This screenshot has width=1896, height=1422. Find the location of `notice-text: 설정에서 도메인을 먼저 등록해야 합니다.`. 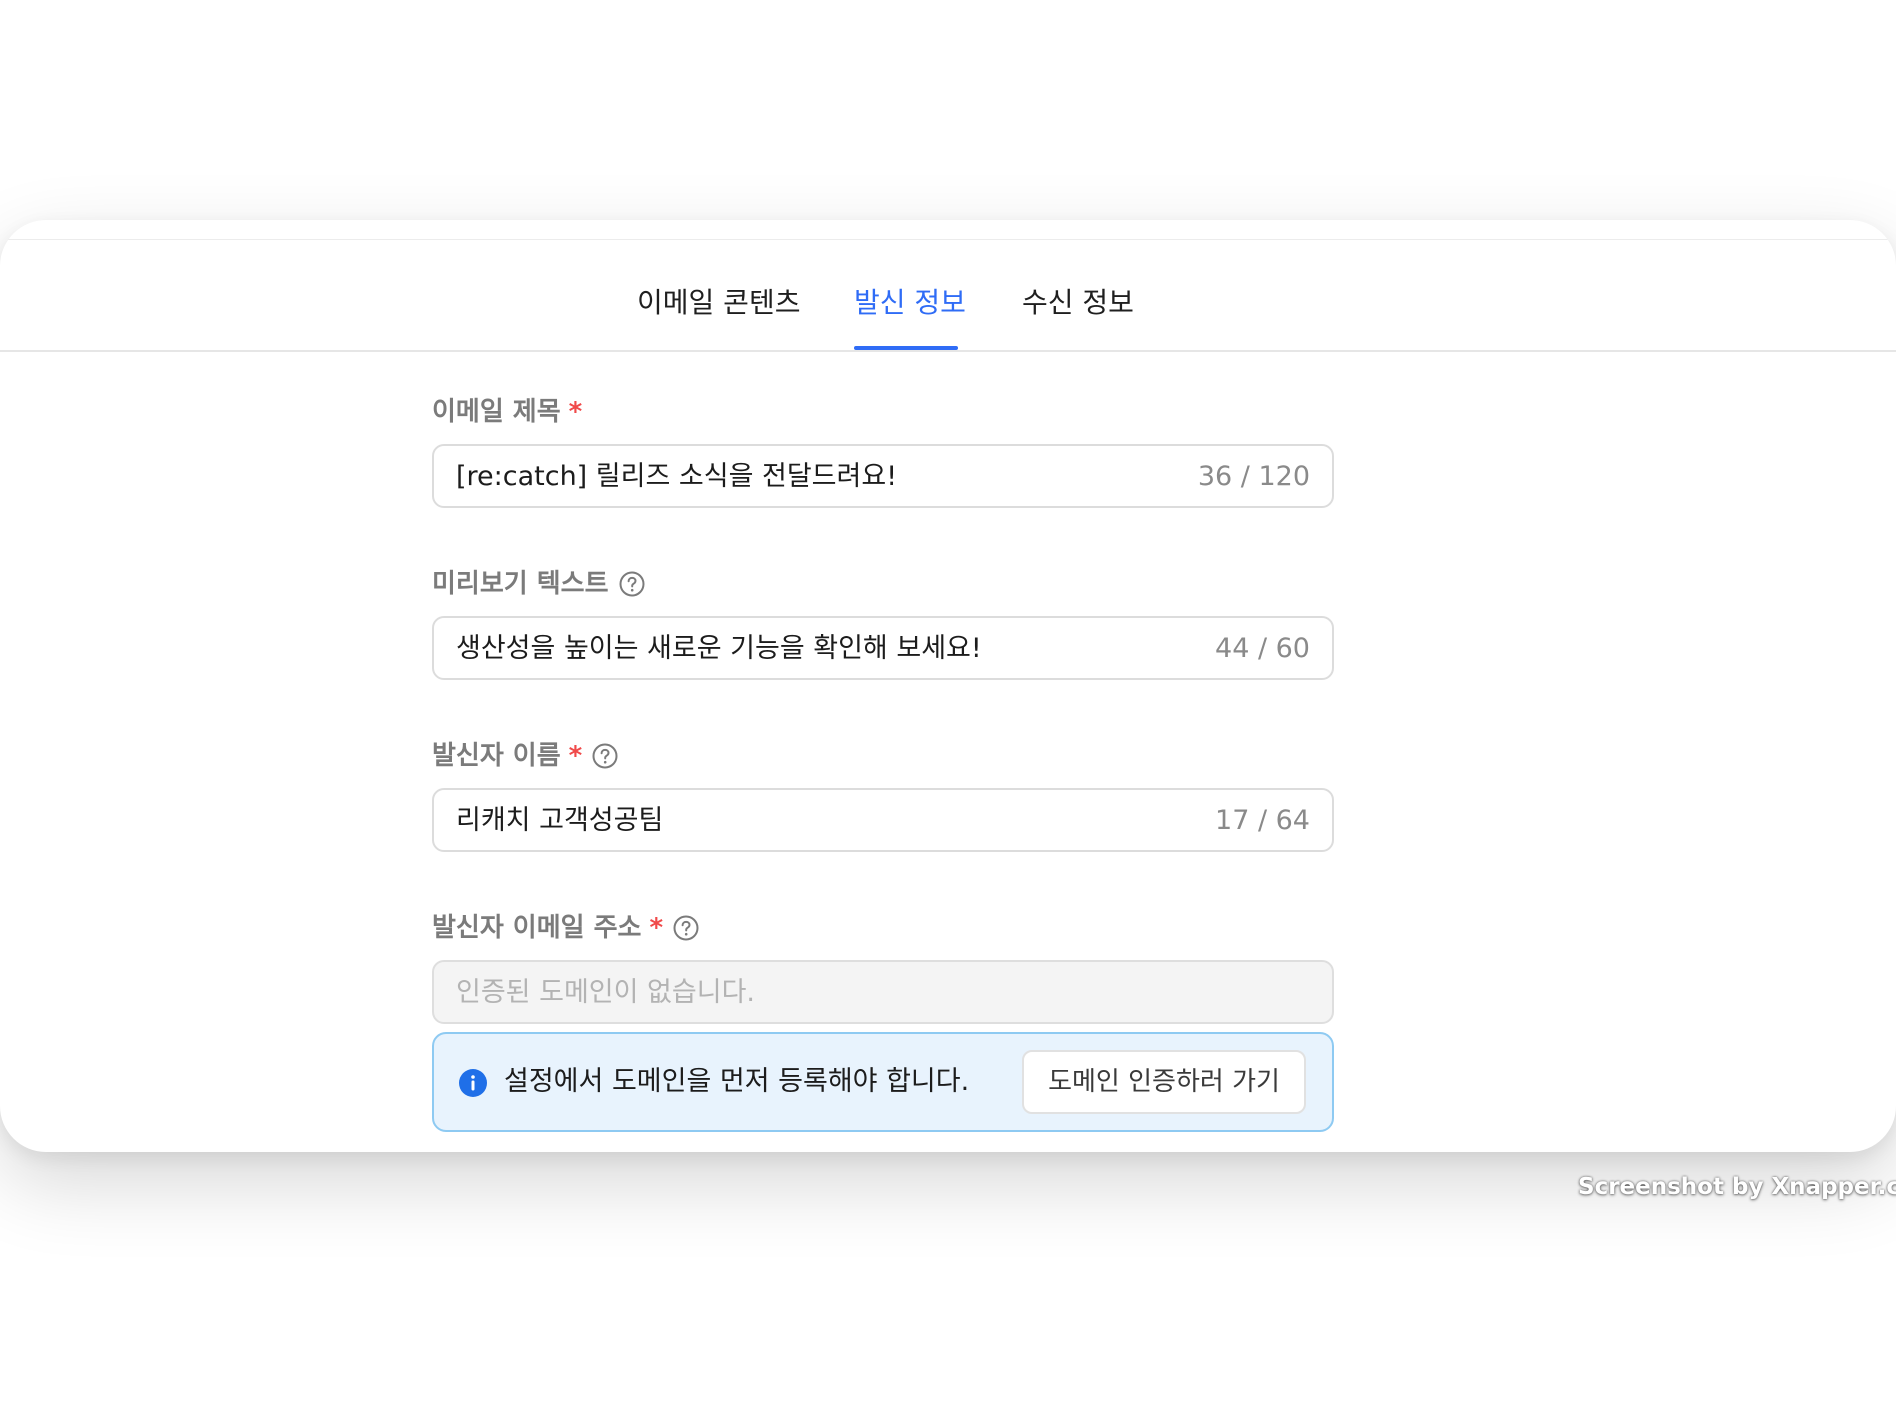

notice-text: 설정에서 도메인을 먼저 등록해야 합니다. is located at coordinates (737, 1081).